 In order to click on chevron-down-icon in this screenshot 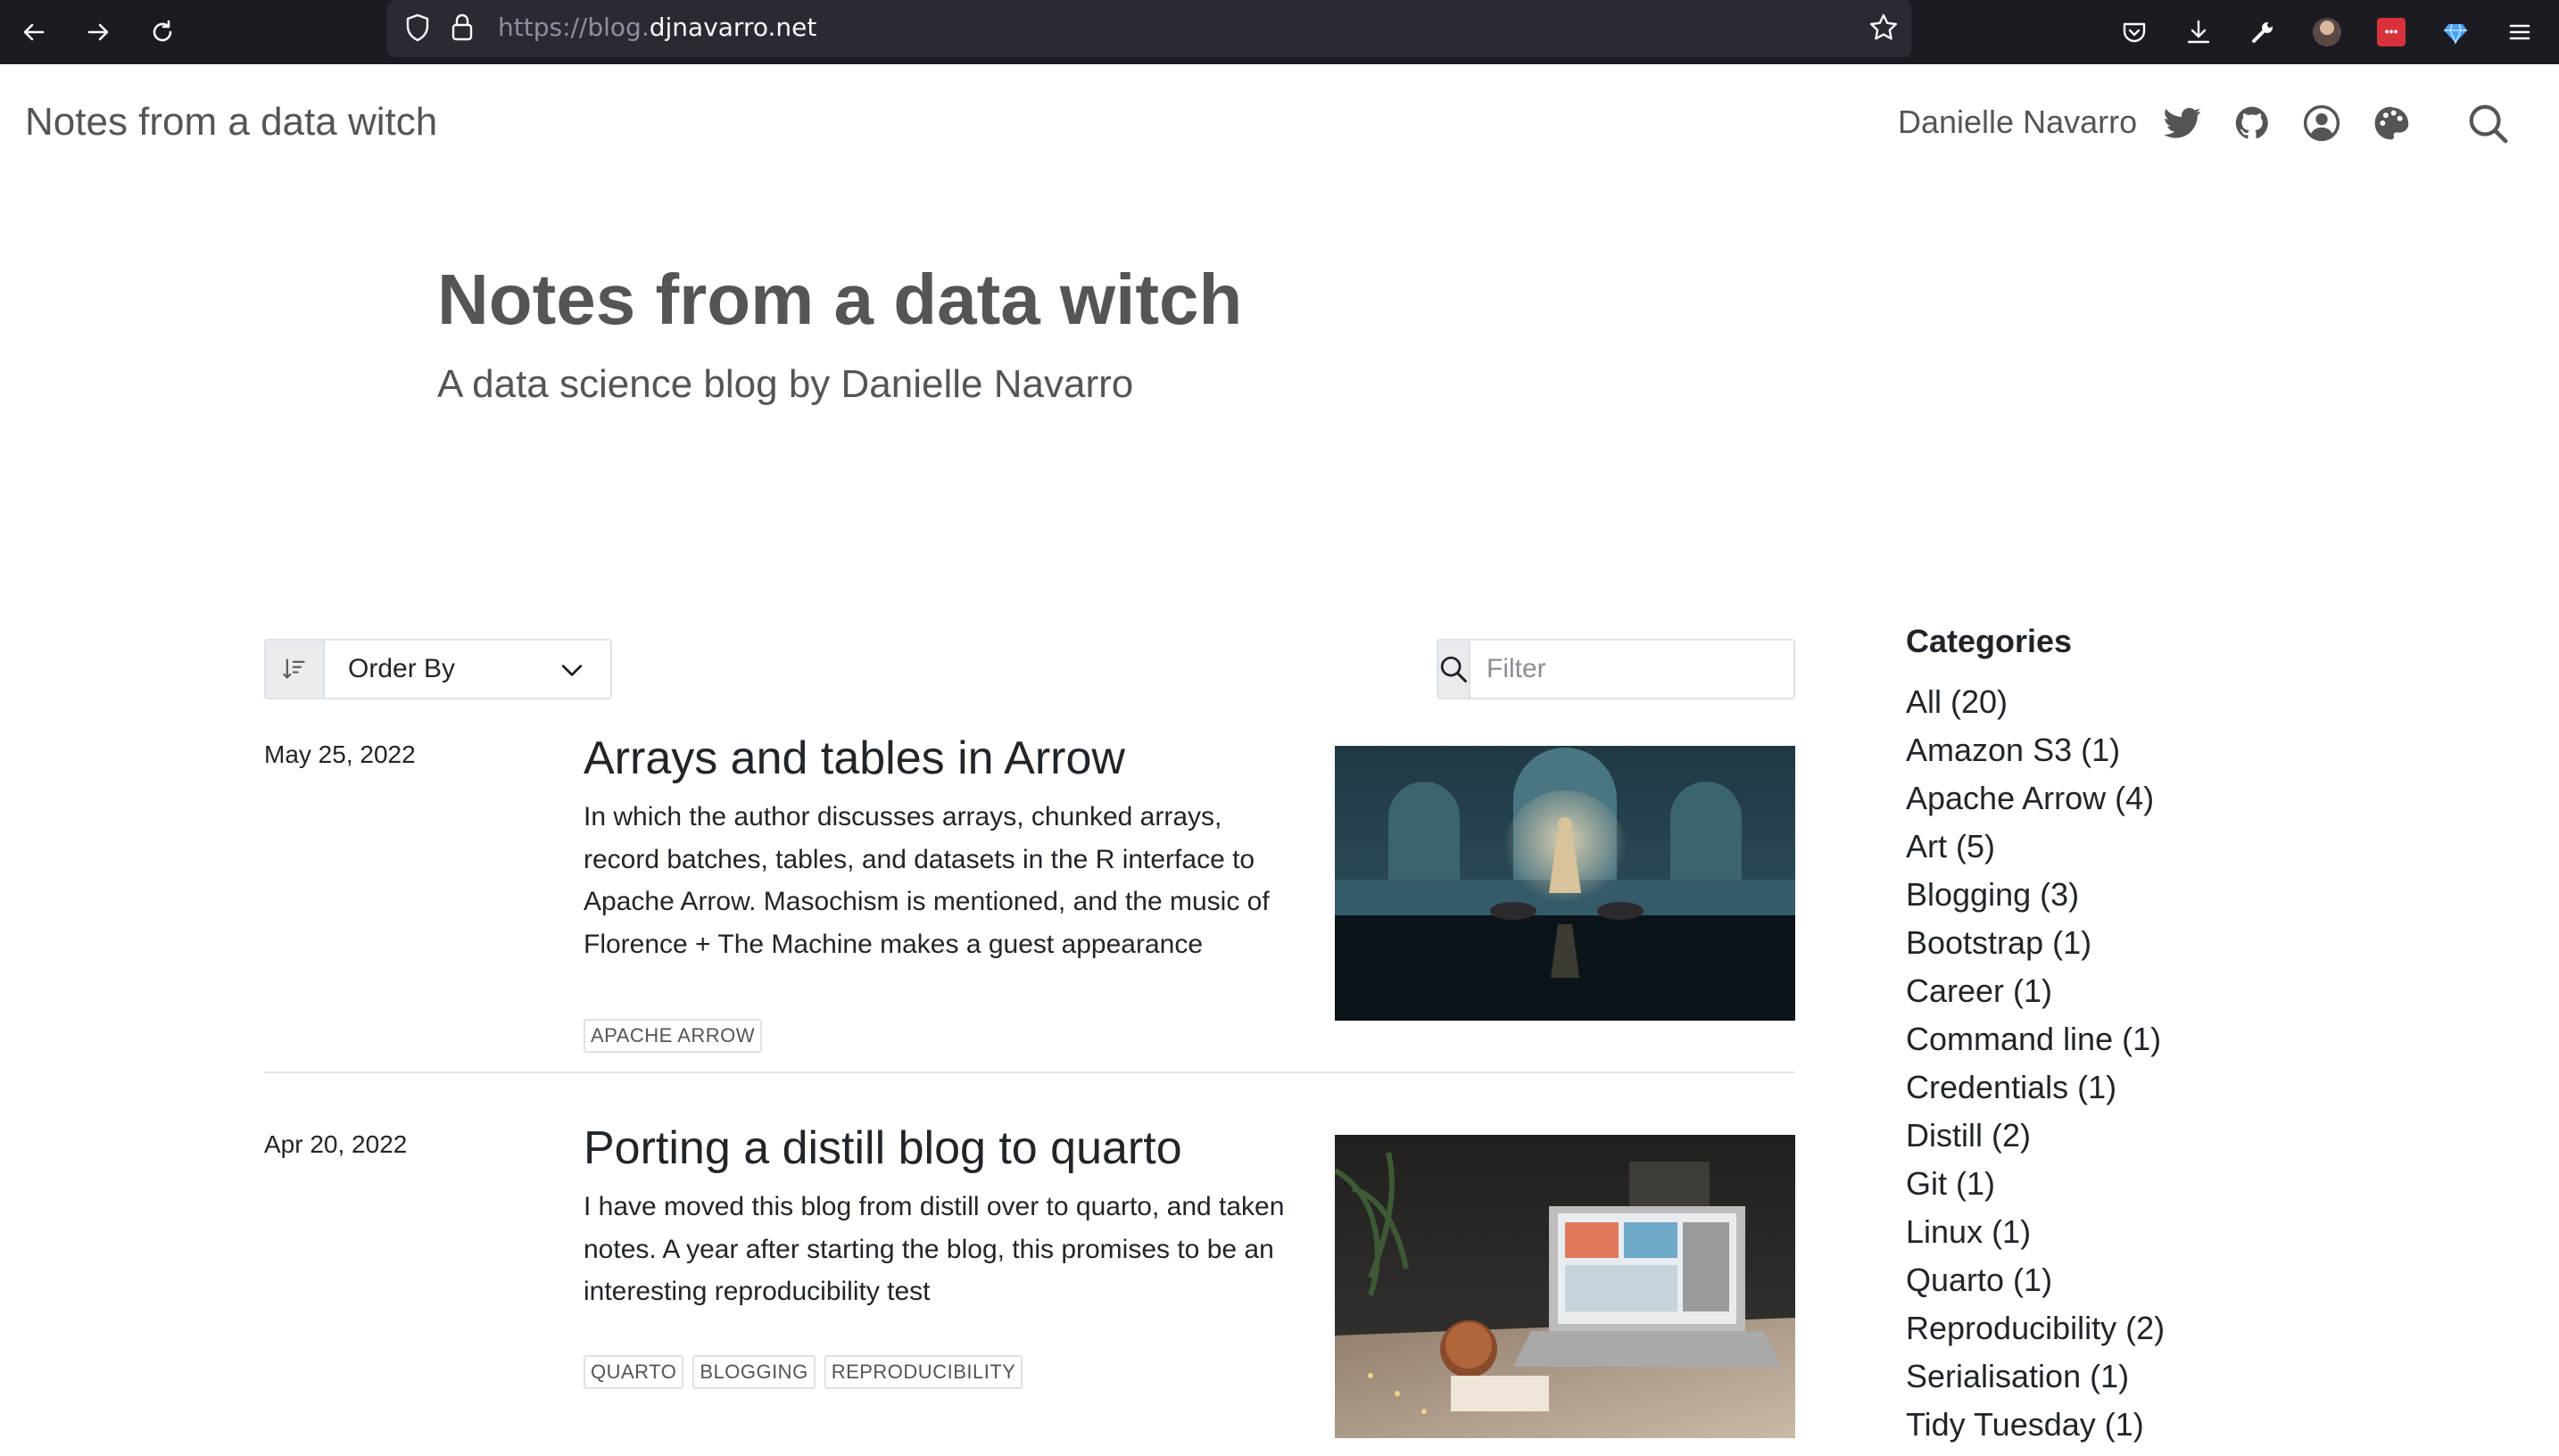, I will do `click(572, 670)`.